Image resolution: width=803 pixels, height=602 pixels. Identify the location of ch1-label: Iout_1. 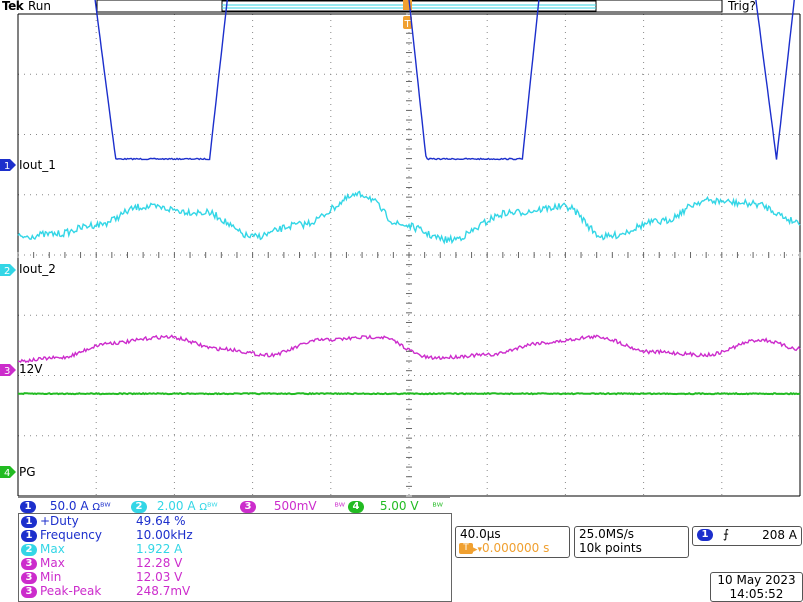
(37, 165).